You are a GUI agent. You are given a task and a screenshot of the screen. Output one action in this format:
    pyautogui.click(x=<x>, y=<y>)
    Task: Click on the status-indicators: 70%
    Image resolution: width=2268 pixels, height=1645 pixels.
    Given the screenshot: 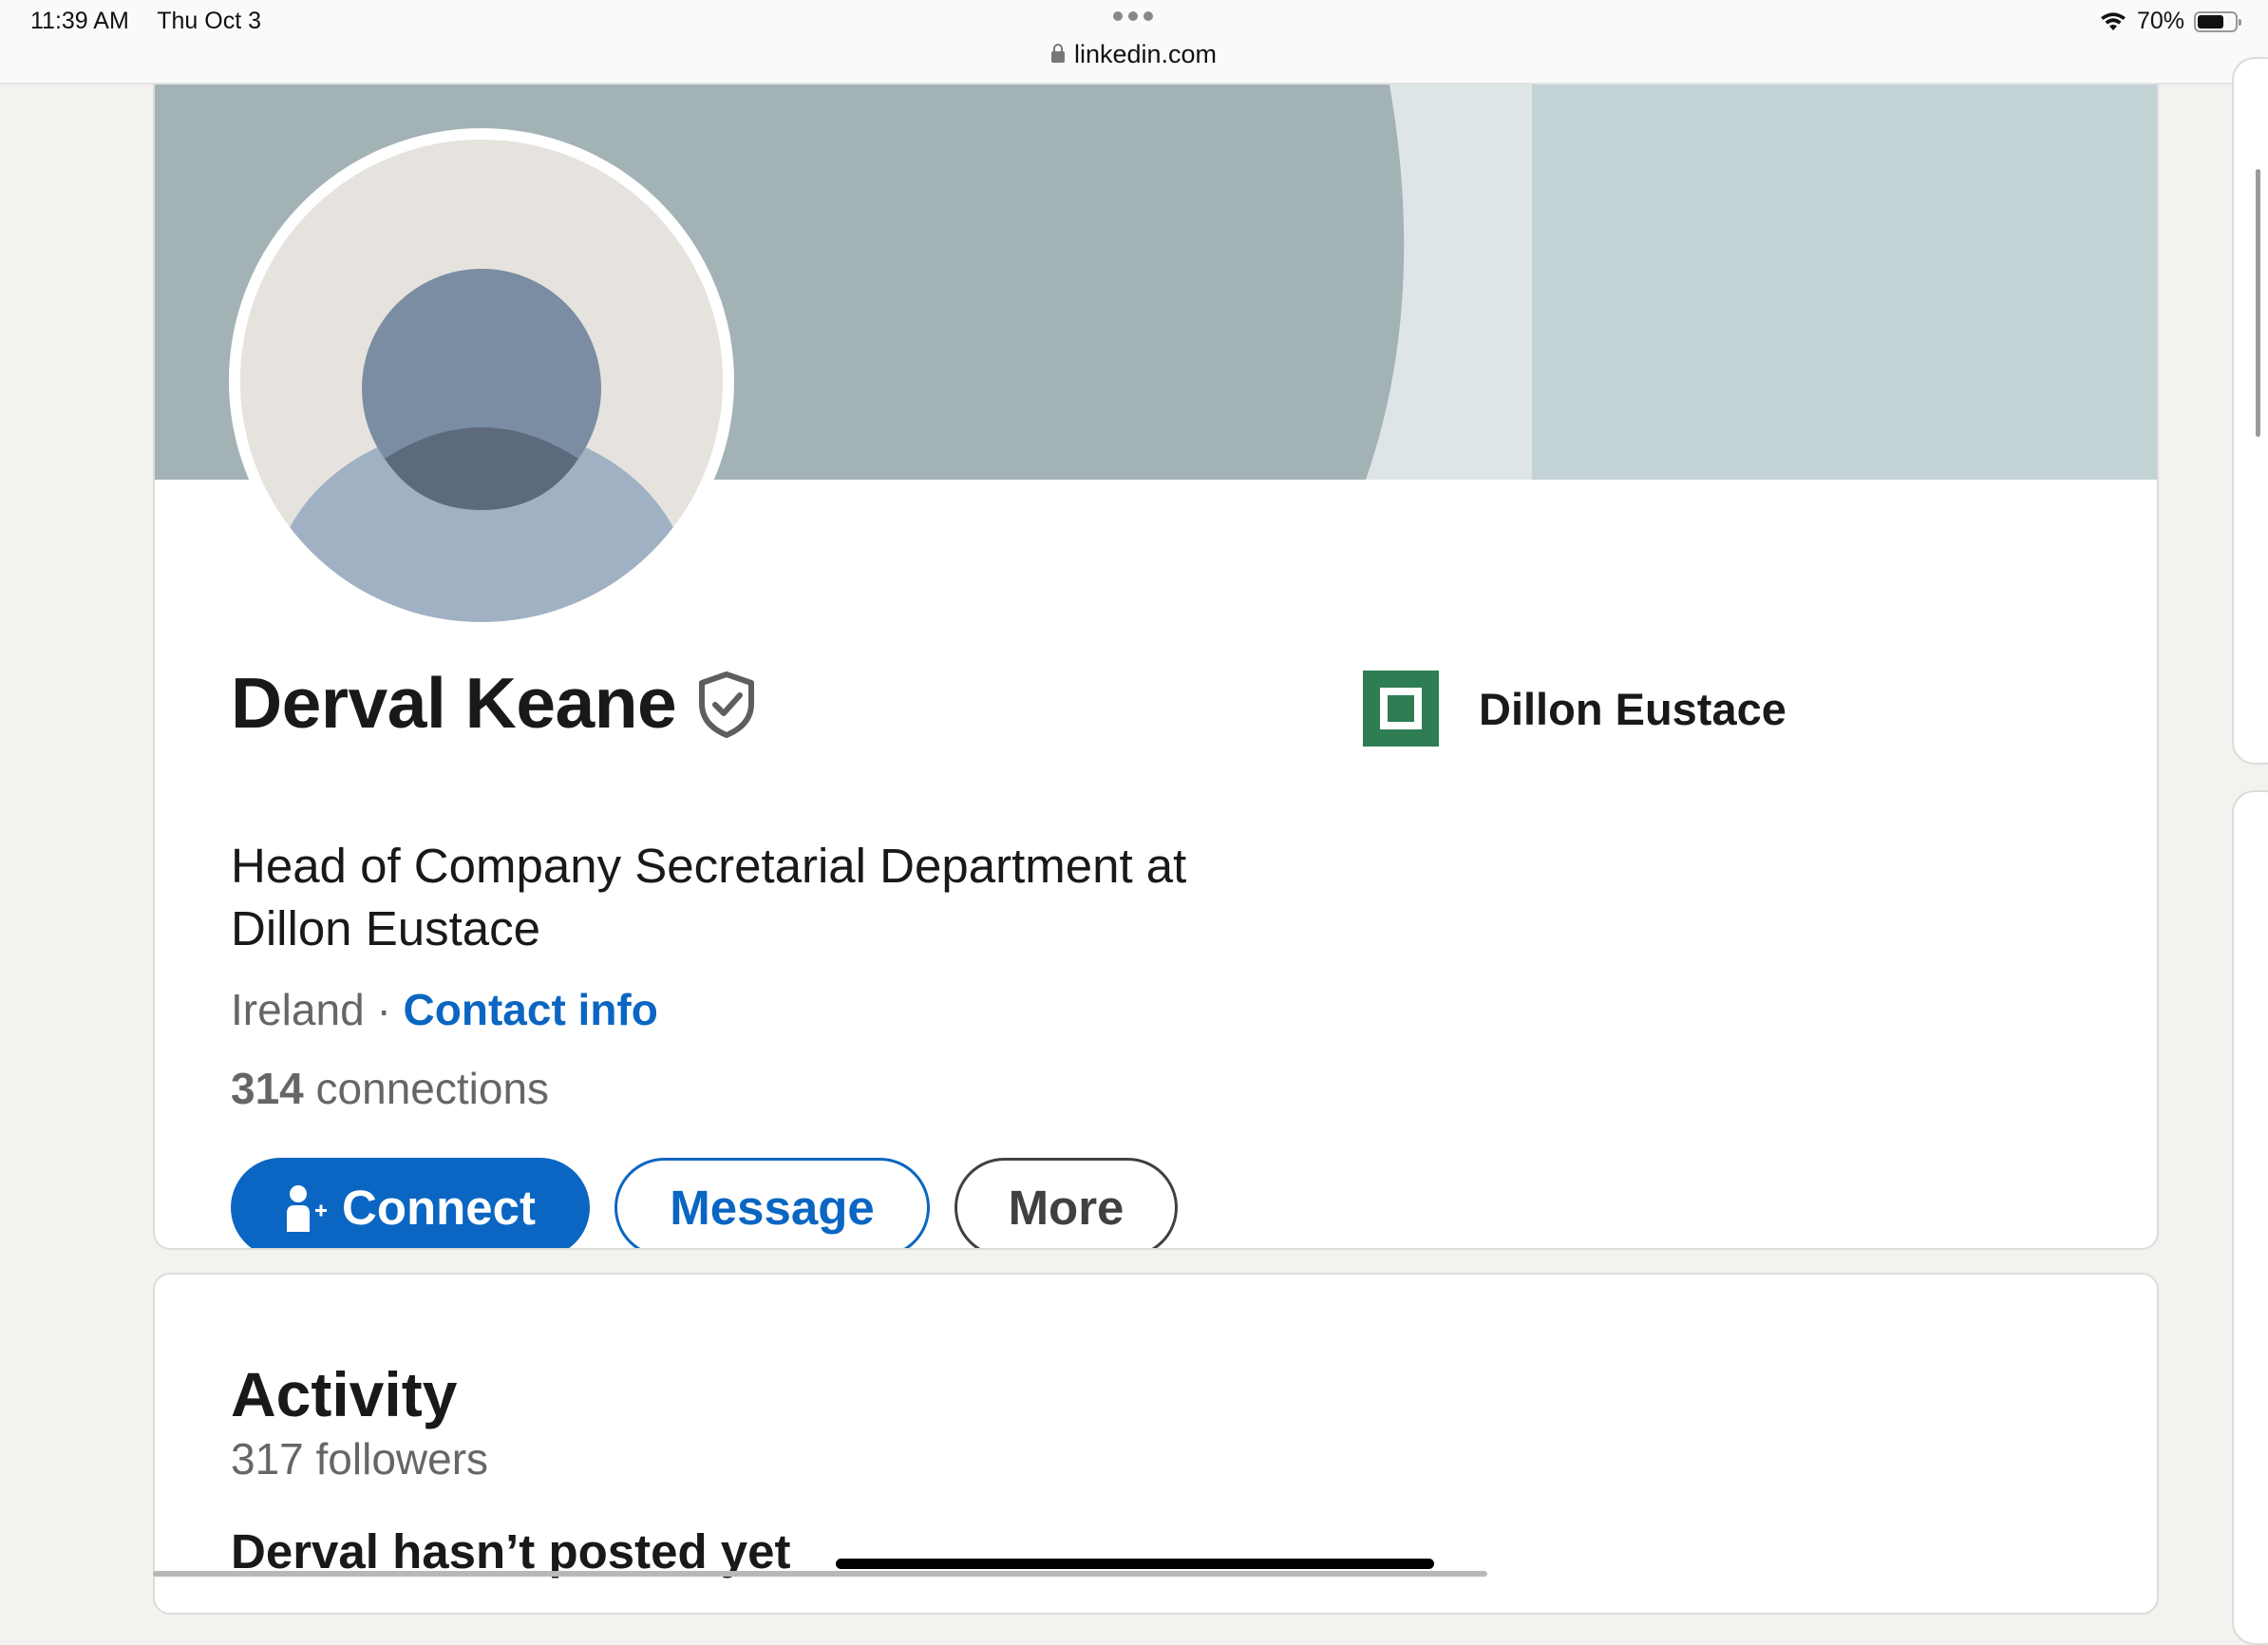 What is the action you would take?
    pyautogui.click(x=2170, y=21)
    